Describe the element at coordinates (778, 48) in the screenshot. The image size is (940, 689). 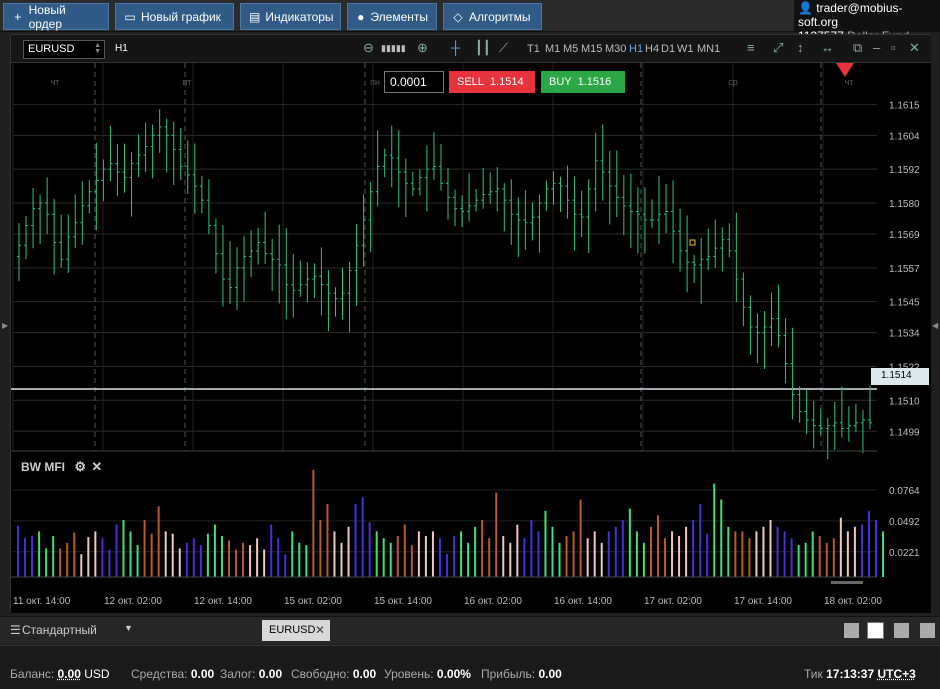
I see `trendline-icon: ⤢` at that location.